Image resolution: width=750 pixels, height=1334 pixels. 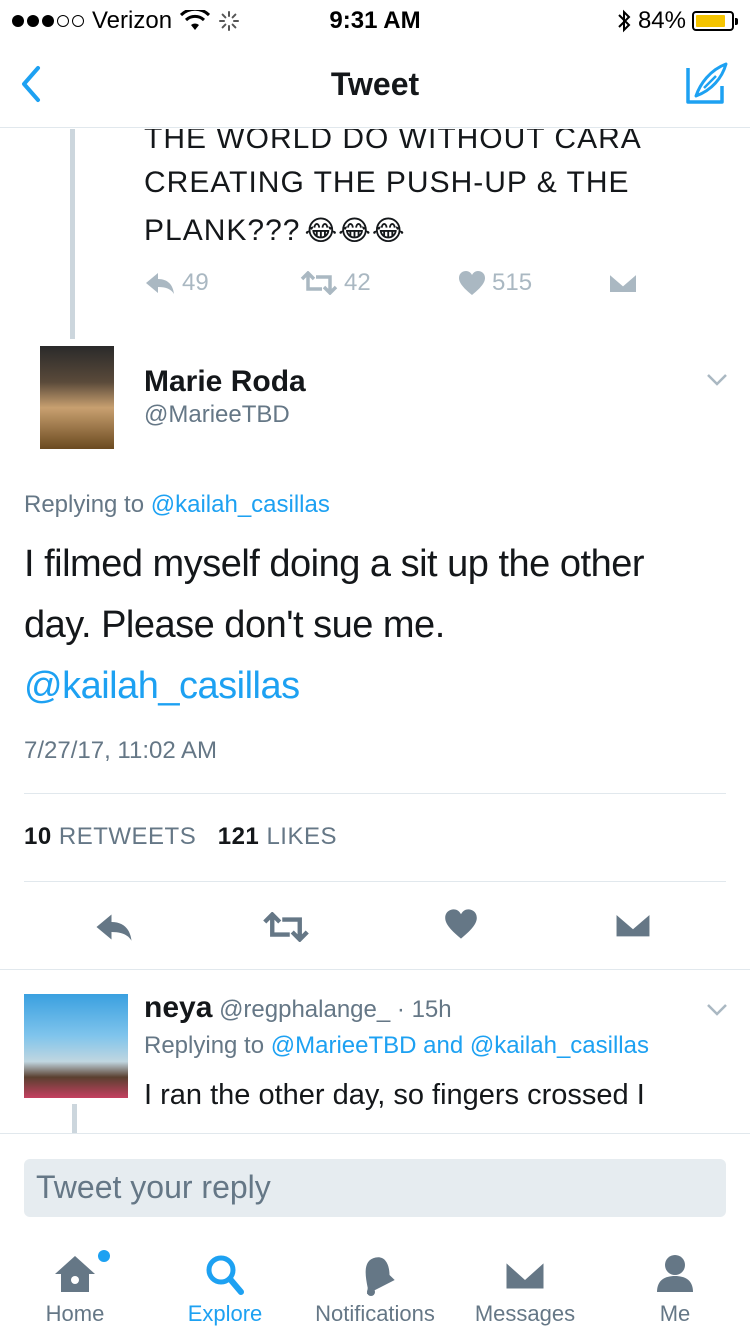 What do you see at coordinates (121, 750) in the screenshot?
I see `tweet-timestamp: 7/27/17, 11:02 AM` at bounding box center [121, 750].